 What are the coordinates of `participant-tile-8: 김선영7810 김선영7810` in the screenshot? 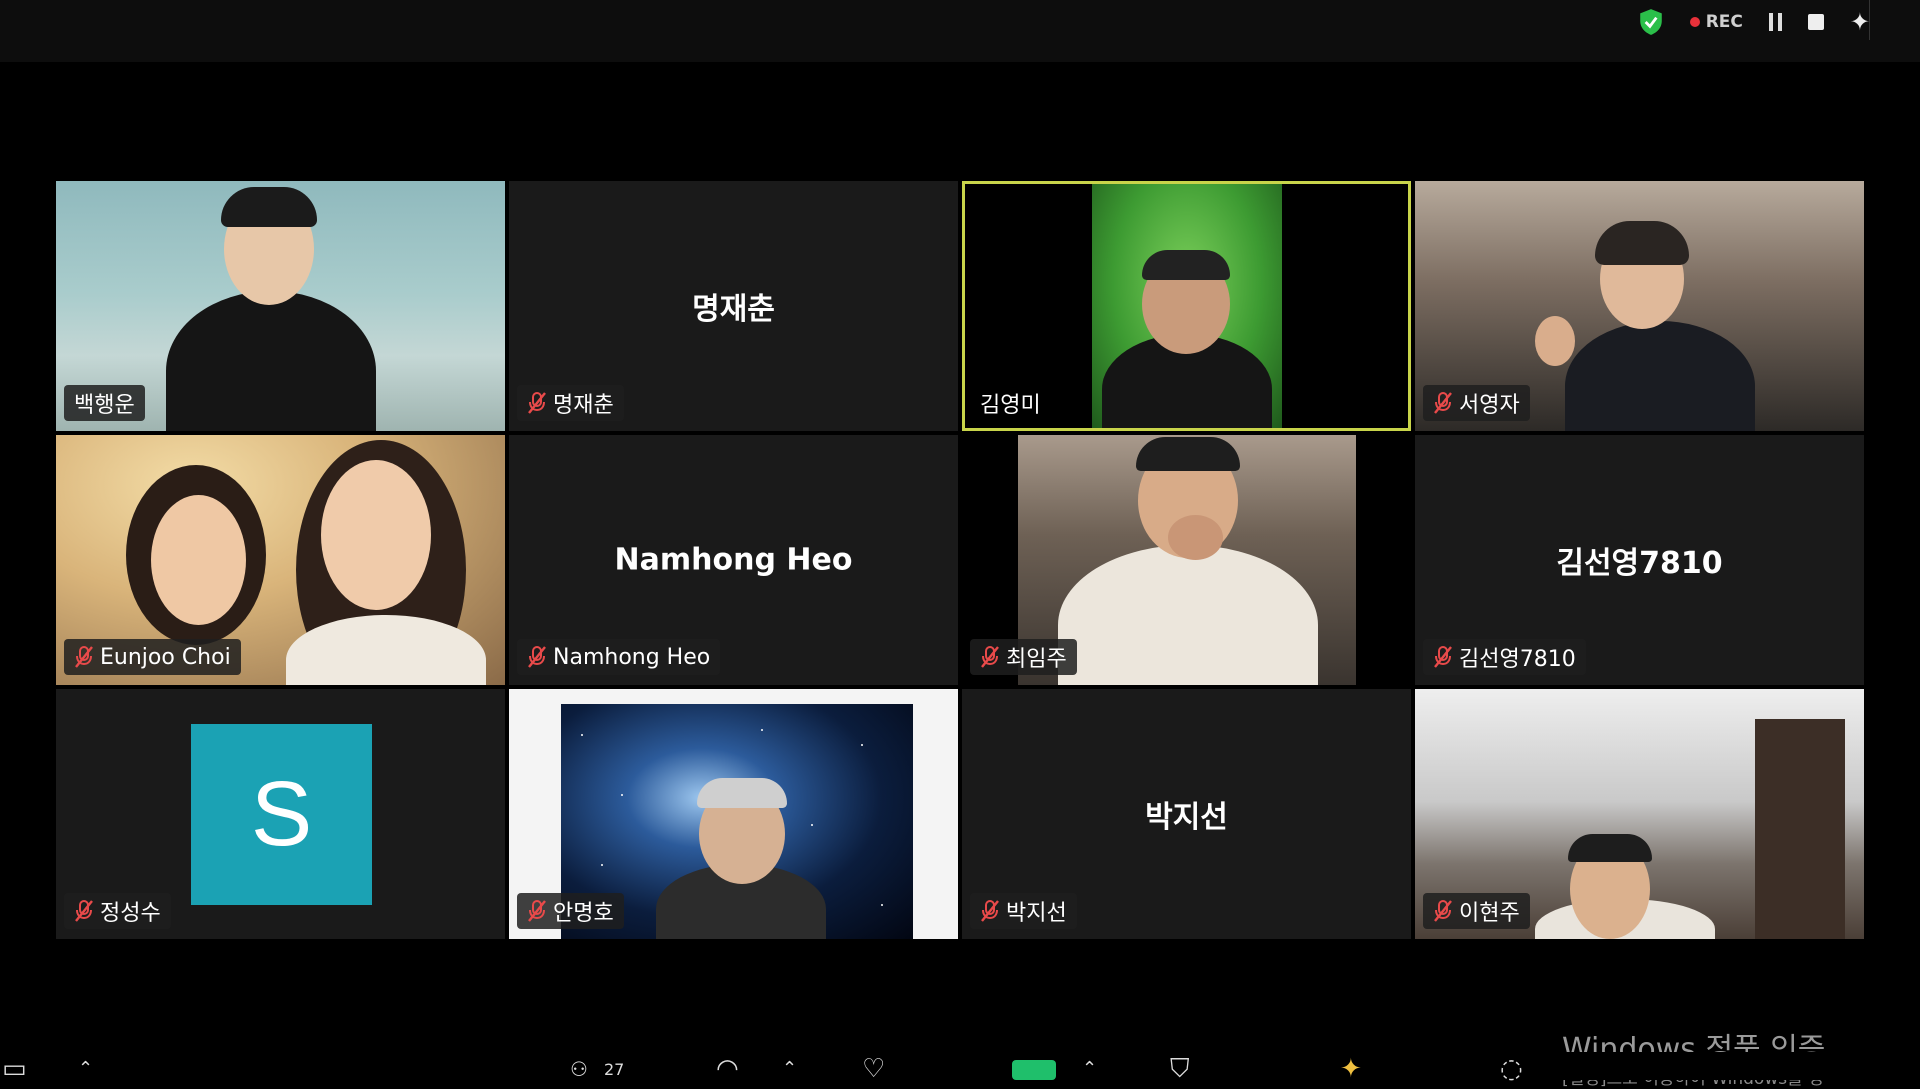 It's located at (1639, 560).